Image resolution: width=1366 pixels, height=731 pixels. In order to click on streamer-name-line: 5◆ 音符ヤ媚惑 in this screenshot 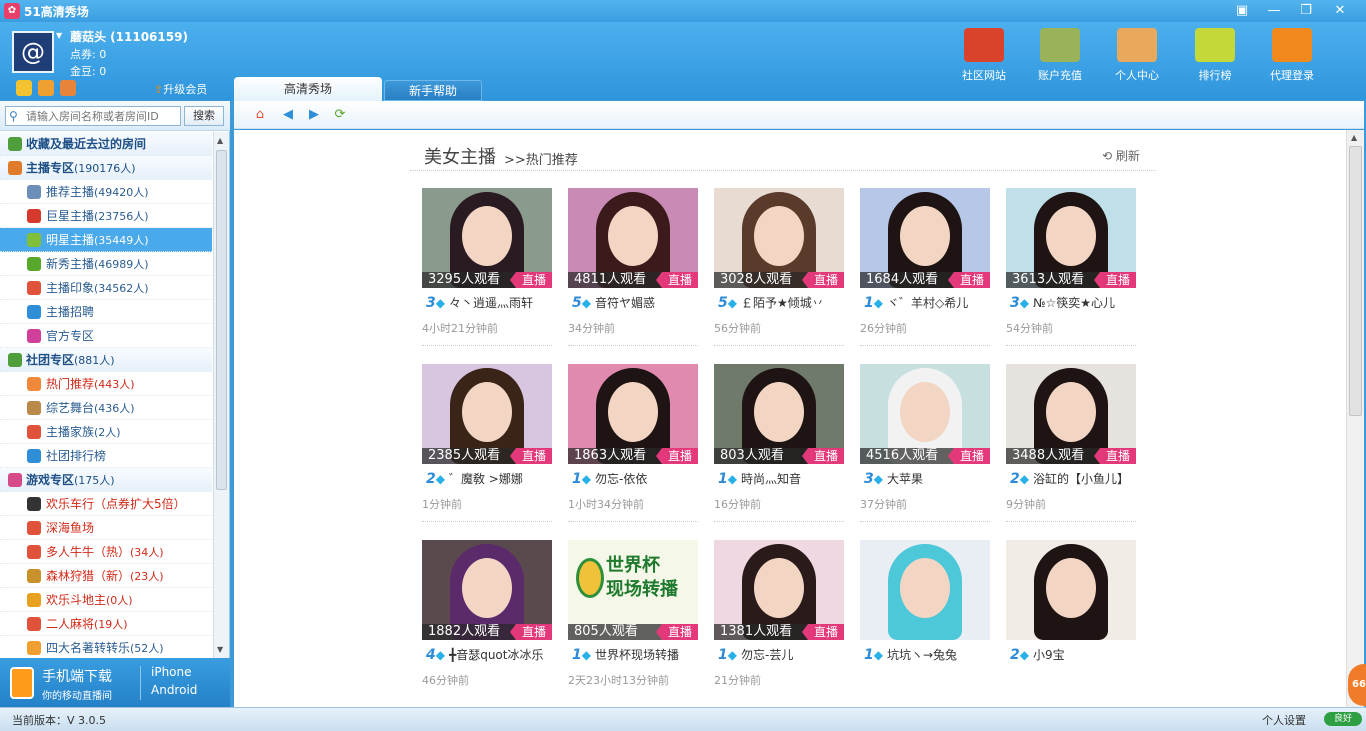, I will do `click(635, 302)`.